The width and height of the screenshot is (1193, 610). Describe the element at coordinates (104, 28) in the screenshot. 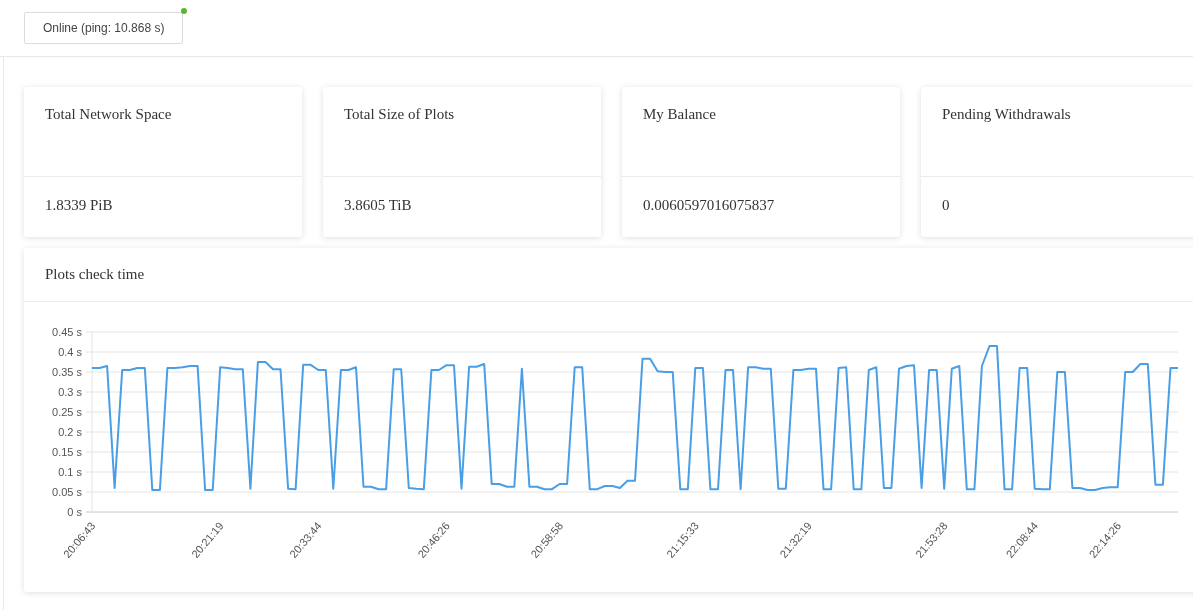

I see `status-button: Online (ping: 10.868 s)` at that location.